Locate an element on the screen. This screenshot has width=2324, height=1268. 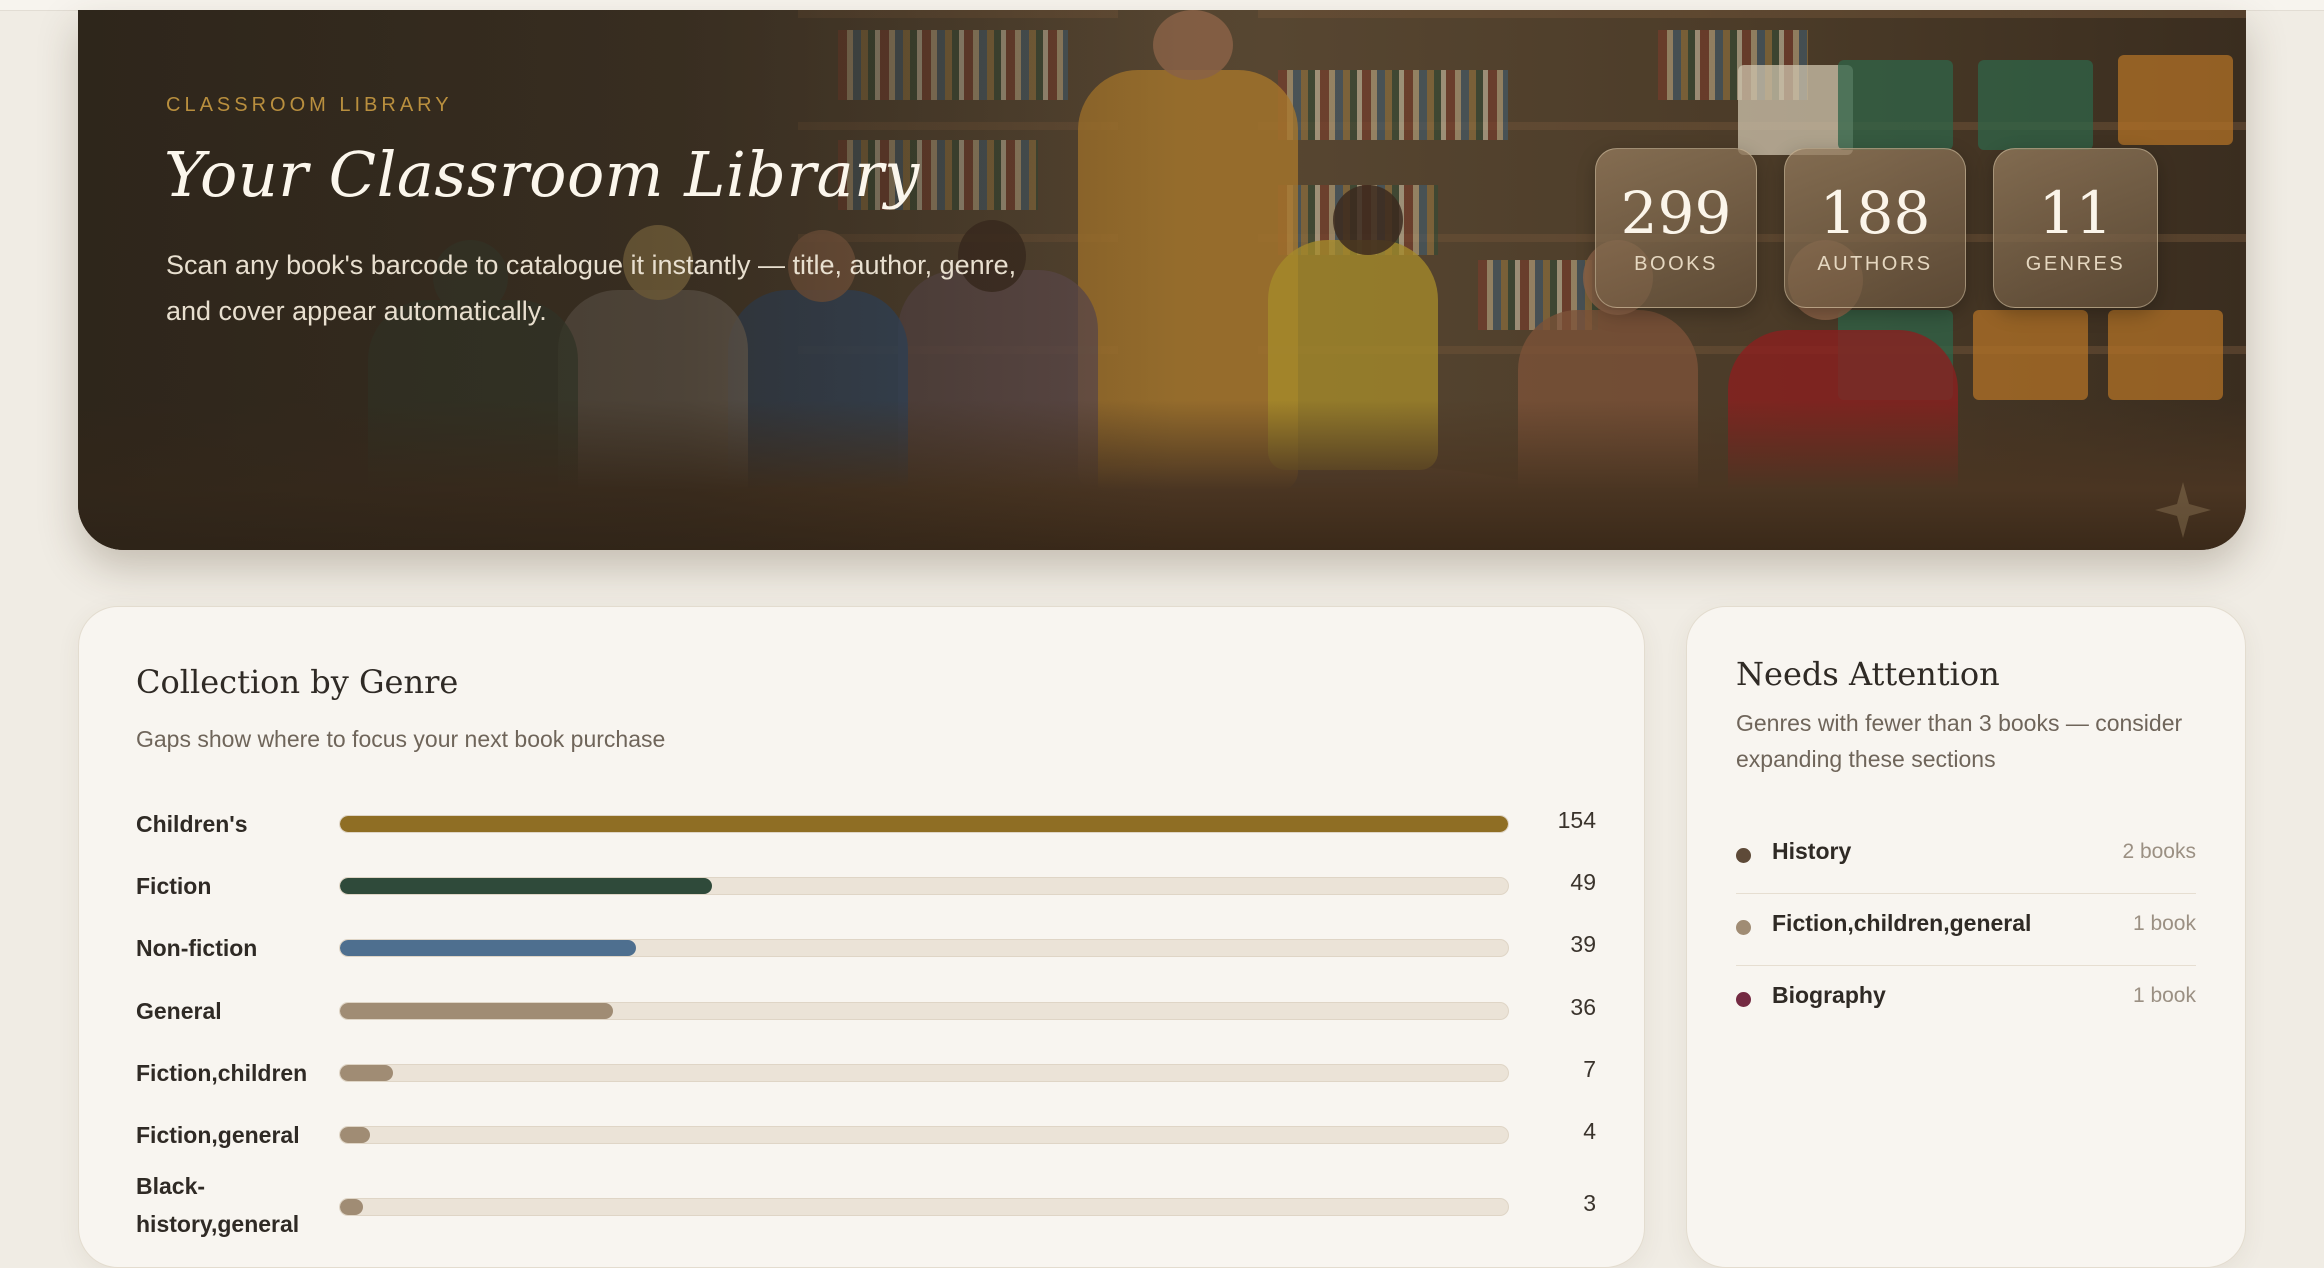
genre-count-label: 39 is located at coordinates (1583, 944).